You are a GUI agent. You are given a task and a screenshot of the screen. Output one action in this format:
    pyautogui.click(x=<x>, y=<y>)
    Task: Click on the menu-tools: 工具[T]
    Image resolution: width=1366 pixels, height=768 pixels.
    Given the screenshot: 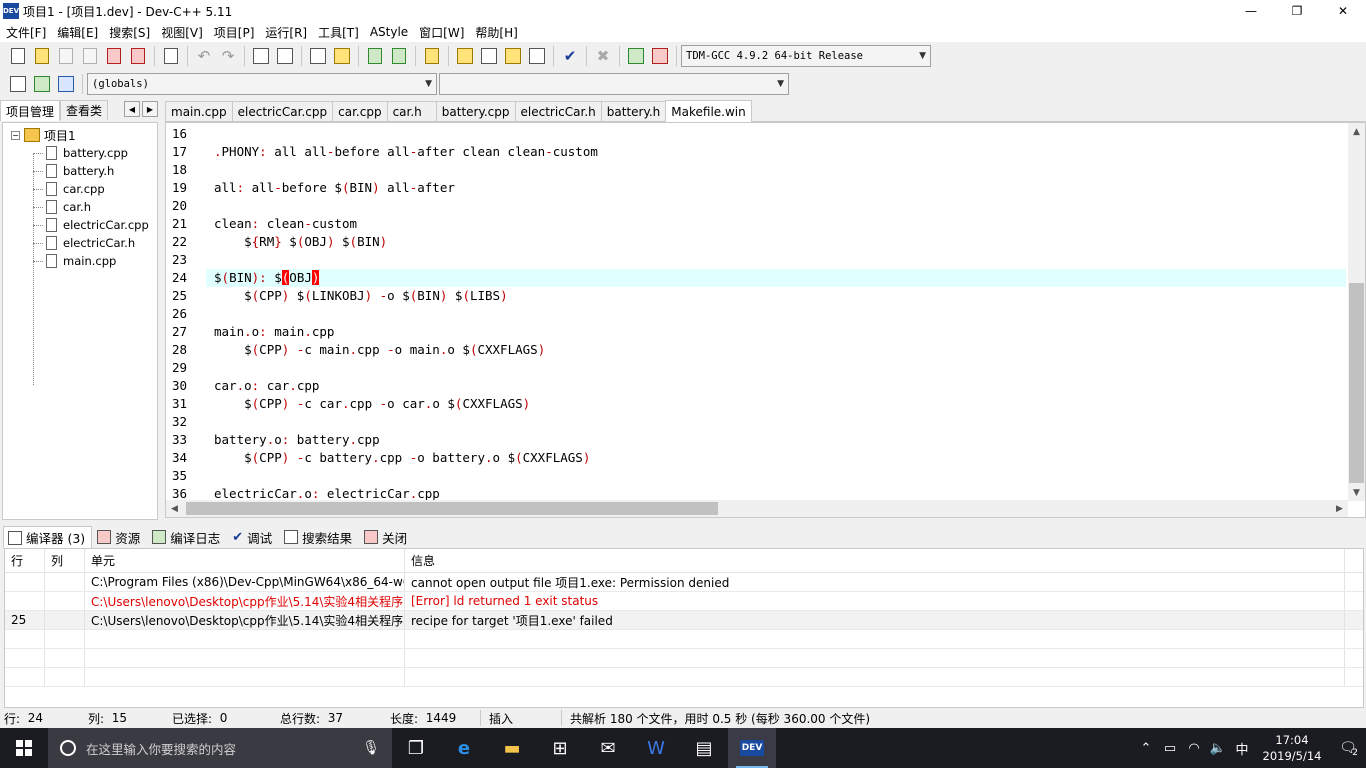 What is the action you would take?
    pyautogui.click(x=338, y=32)
    